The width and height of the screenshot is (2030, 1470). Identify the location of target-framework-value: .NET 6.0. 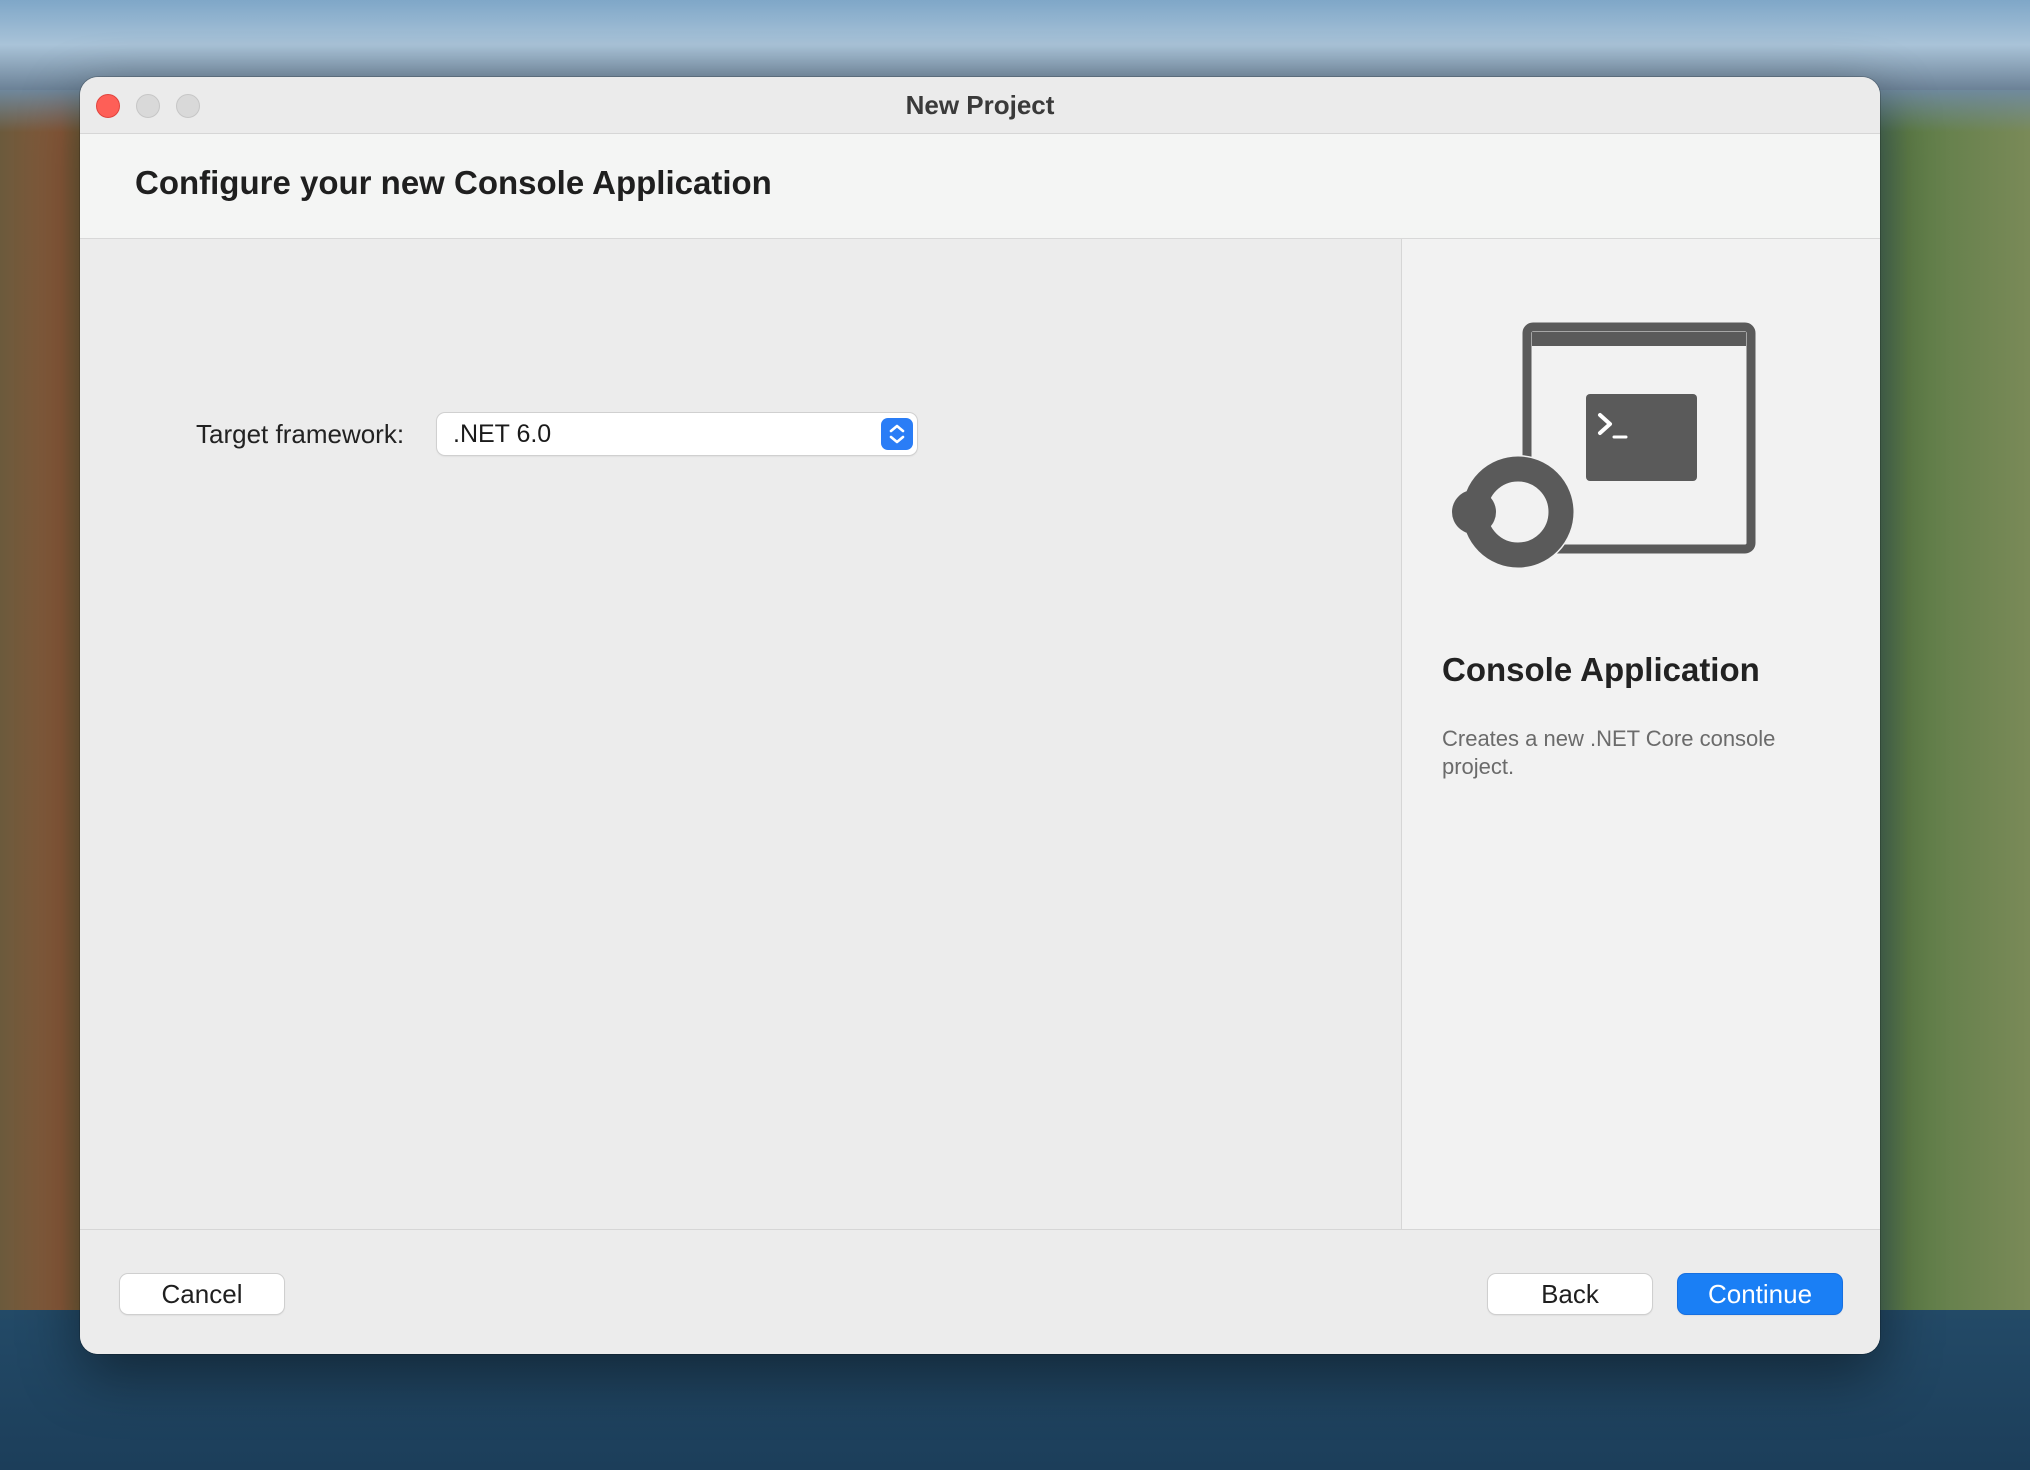
(502, 434).